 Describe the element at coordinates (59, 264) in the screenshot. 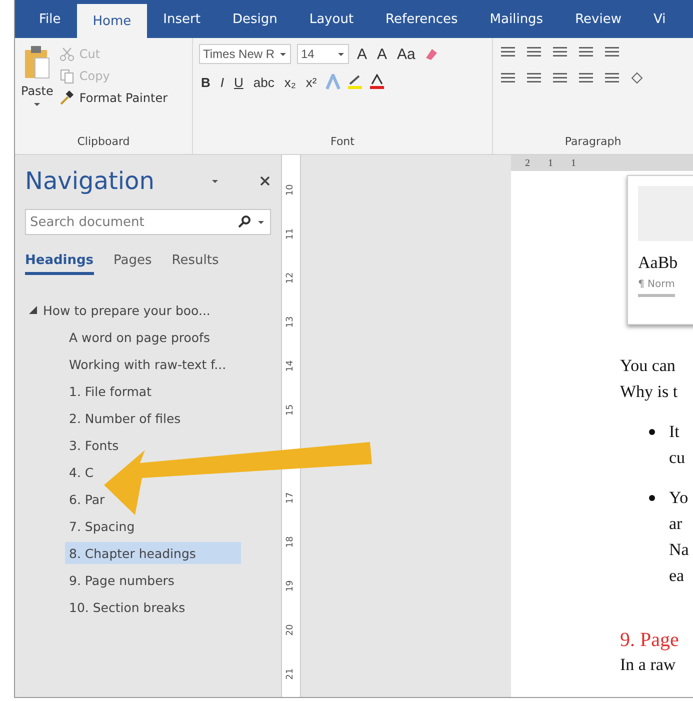

I see `pane-tab: Headings` at that location.